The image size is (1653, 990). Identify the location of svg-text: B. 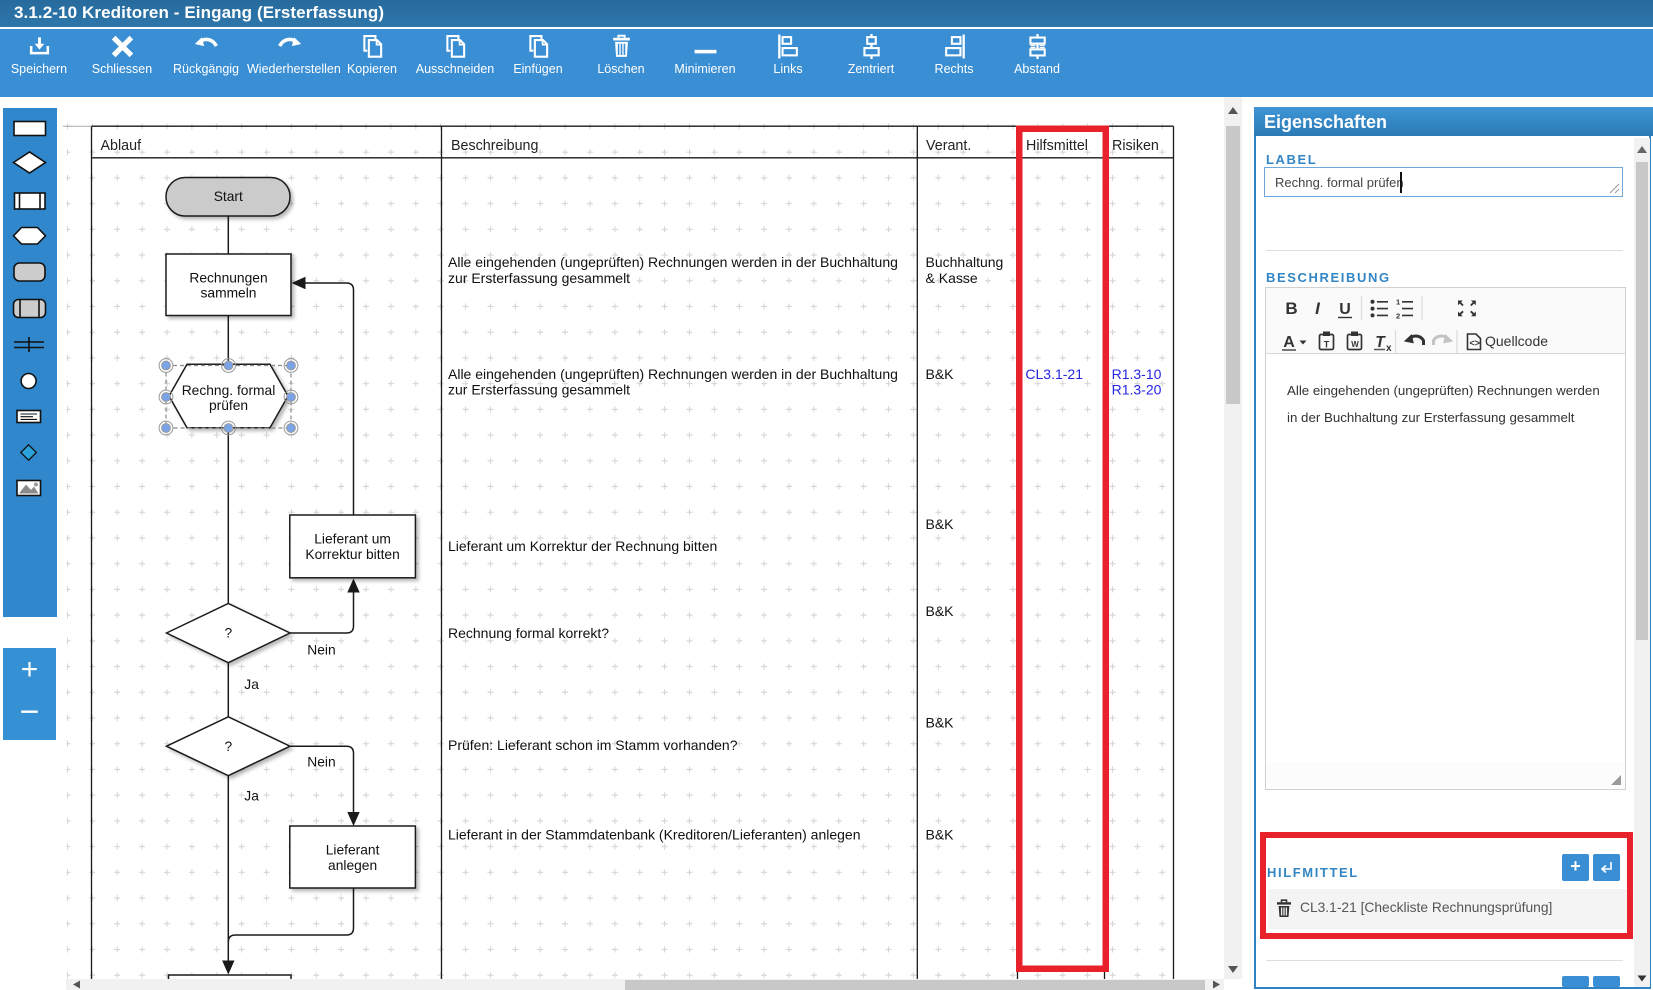
(1291, 308).